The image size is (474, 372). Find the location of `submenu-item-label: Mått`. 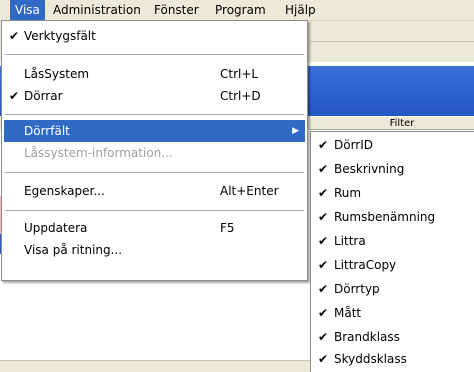

submenu-item-label: Mått is located at coordinates (348, 313).